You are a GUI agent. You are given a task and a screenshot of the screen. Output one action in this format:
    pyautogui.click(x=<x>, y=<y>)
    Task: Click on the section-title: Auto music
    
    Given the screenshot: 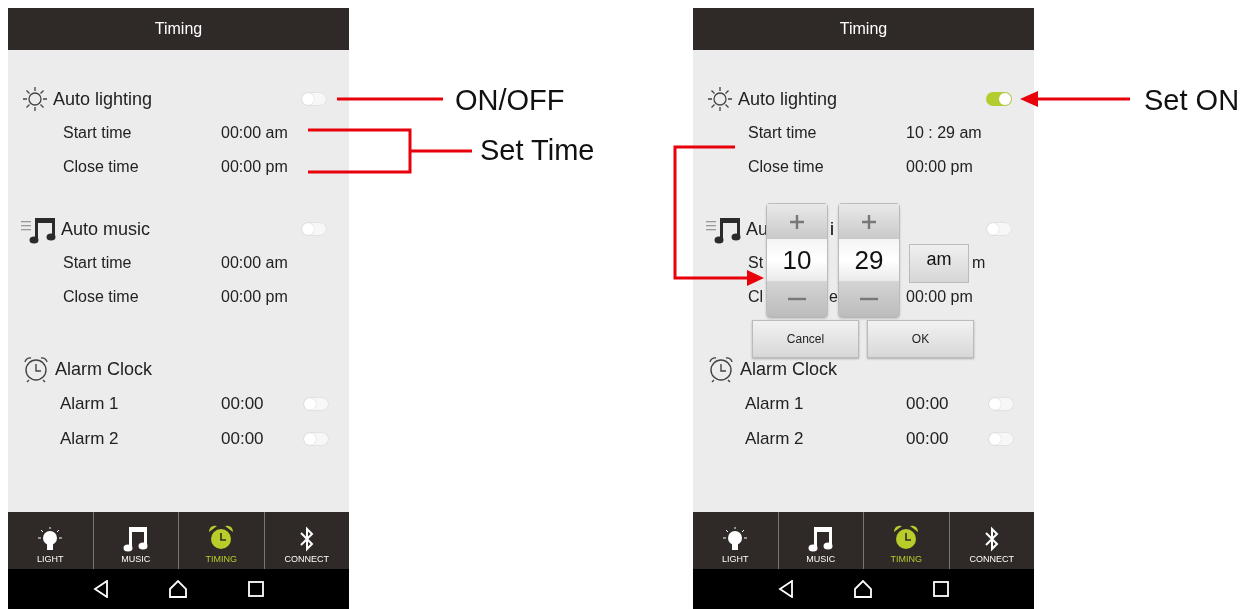 What is the action you would take?
    pyautogui.click(x=106, y=229)
    